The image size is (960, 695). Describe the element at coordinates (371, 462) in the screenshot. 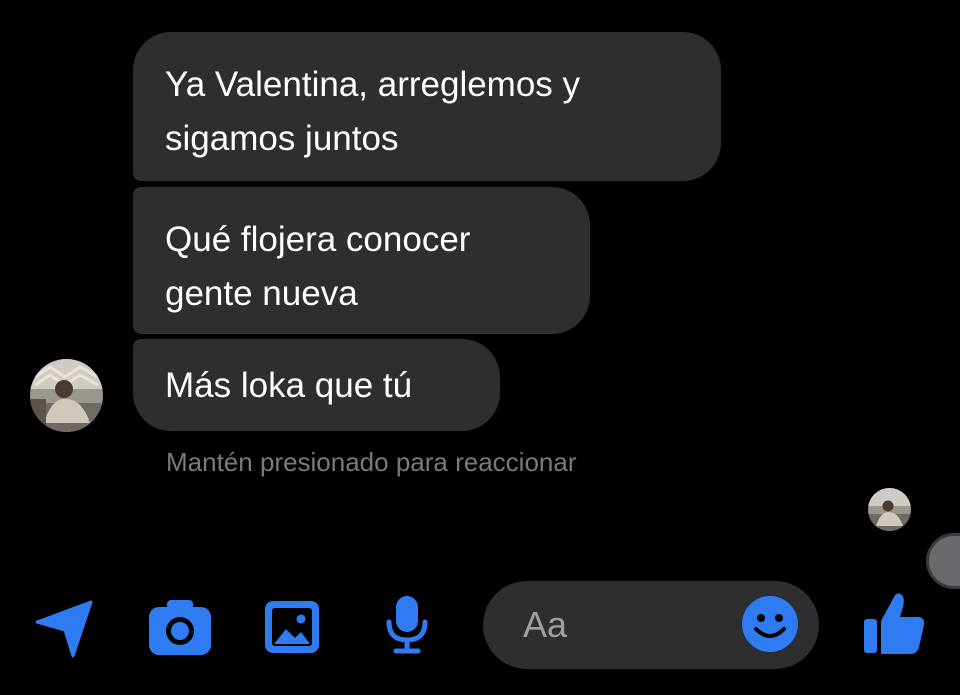

I see `reaction-hint: Mantén presionado para reaccionar` at that location.